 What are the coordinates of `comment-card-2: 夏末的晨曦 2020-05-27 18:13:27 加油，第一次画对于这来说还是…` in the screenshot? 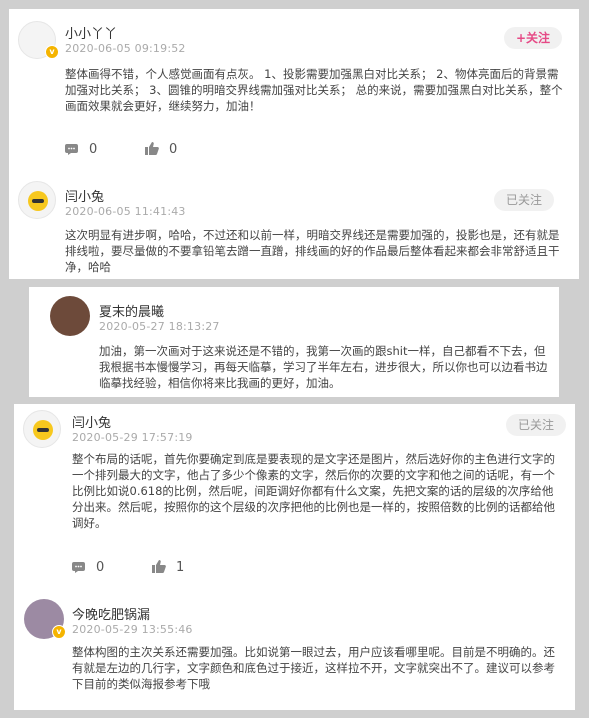 It's located at (294, 342).